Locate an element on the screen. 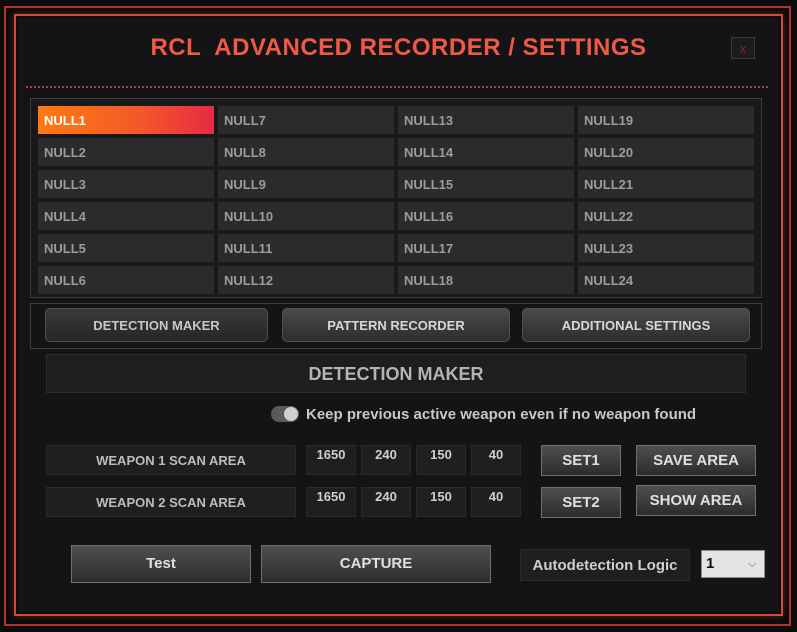 Image resolution: width=797 pixels, height=632 pixels. weapon-slot: NULL2 is located at coordinates (126, 152).